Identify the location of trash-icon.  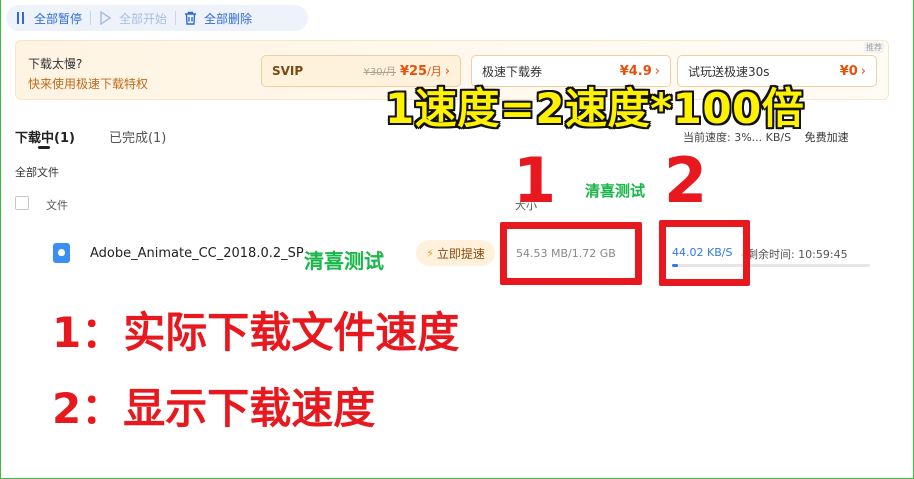
(191, 18).